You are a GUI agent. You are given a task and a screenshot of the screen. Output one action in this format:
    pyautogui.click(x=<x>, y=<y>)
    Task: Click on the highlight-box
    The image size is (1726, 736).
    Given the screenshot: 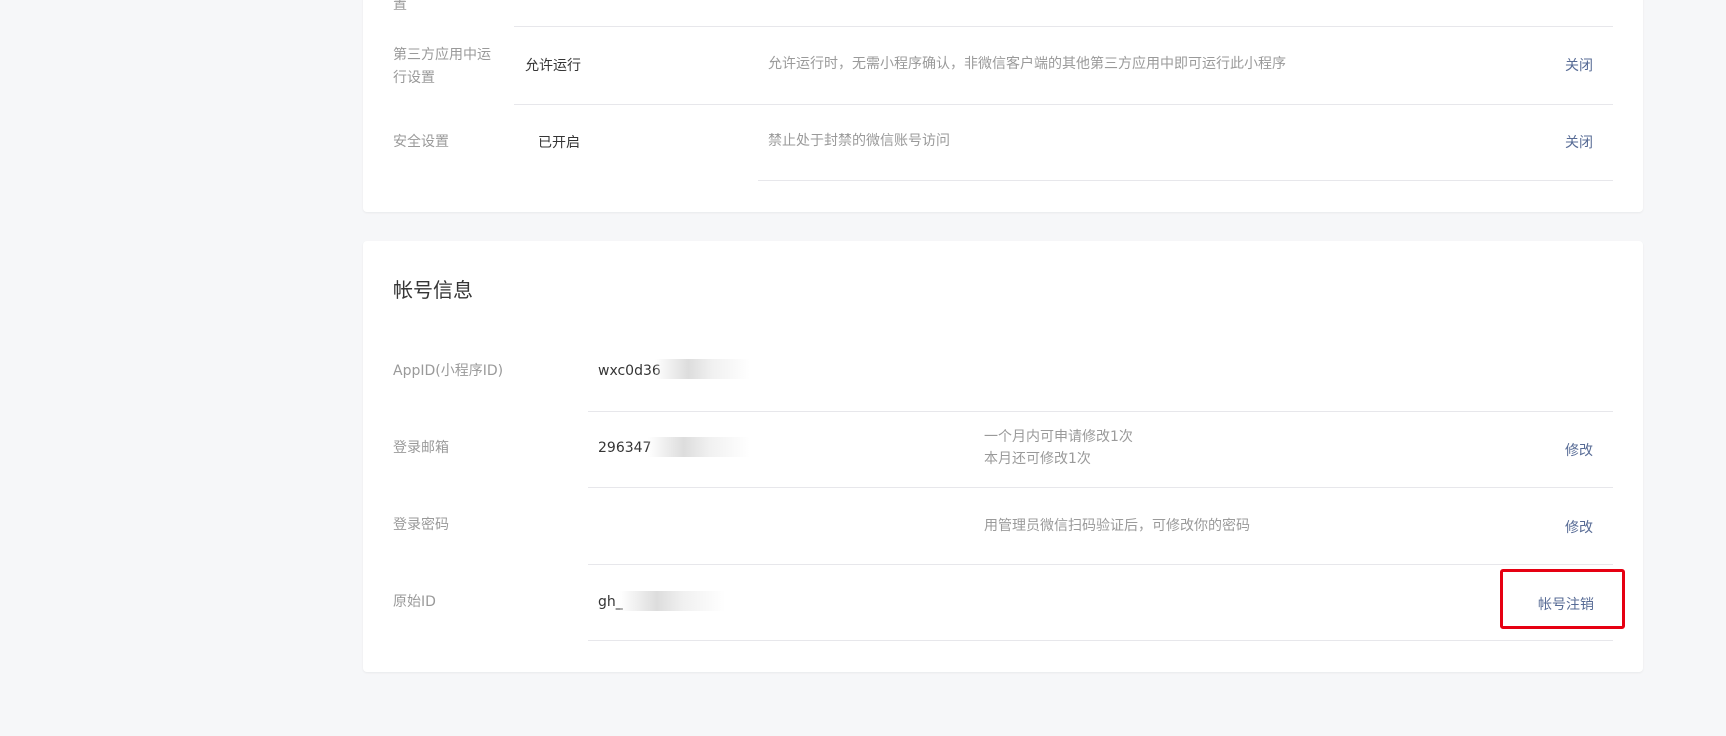 What is the action you would take?
    pyautogui.click(x=1562, y=599)
    